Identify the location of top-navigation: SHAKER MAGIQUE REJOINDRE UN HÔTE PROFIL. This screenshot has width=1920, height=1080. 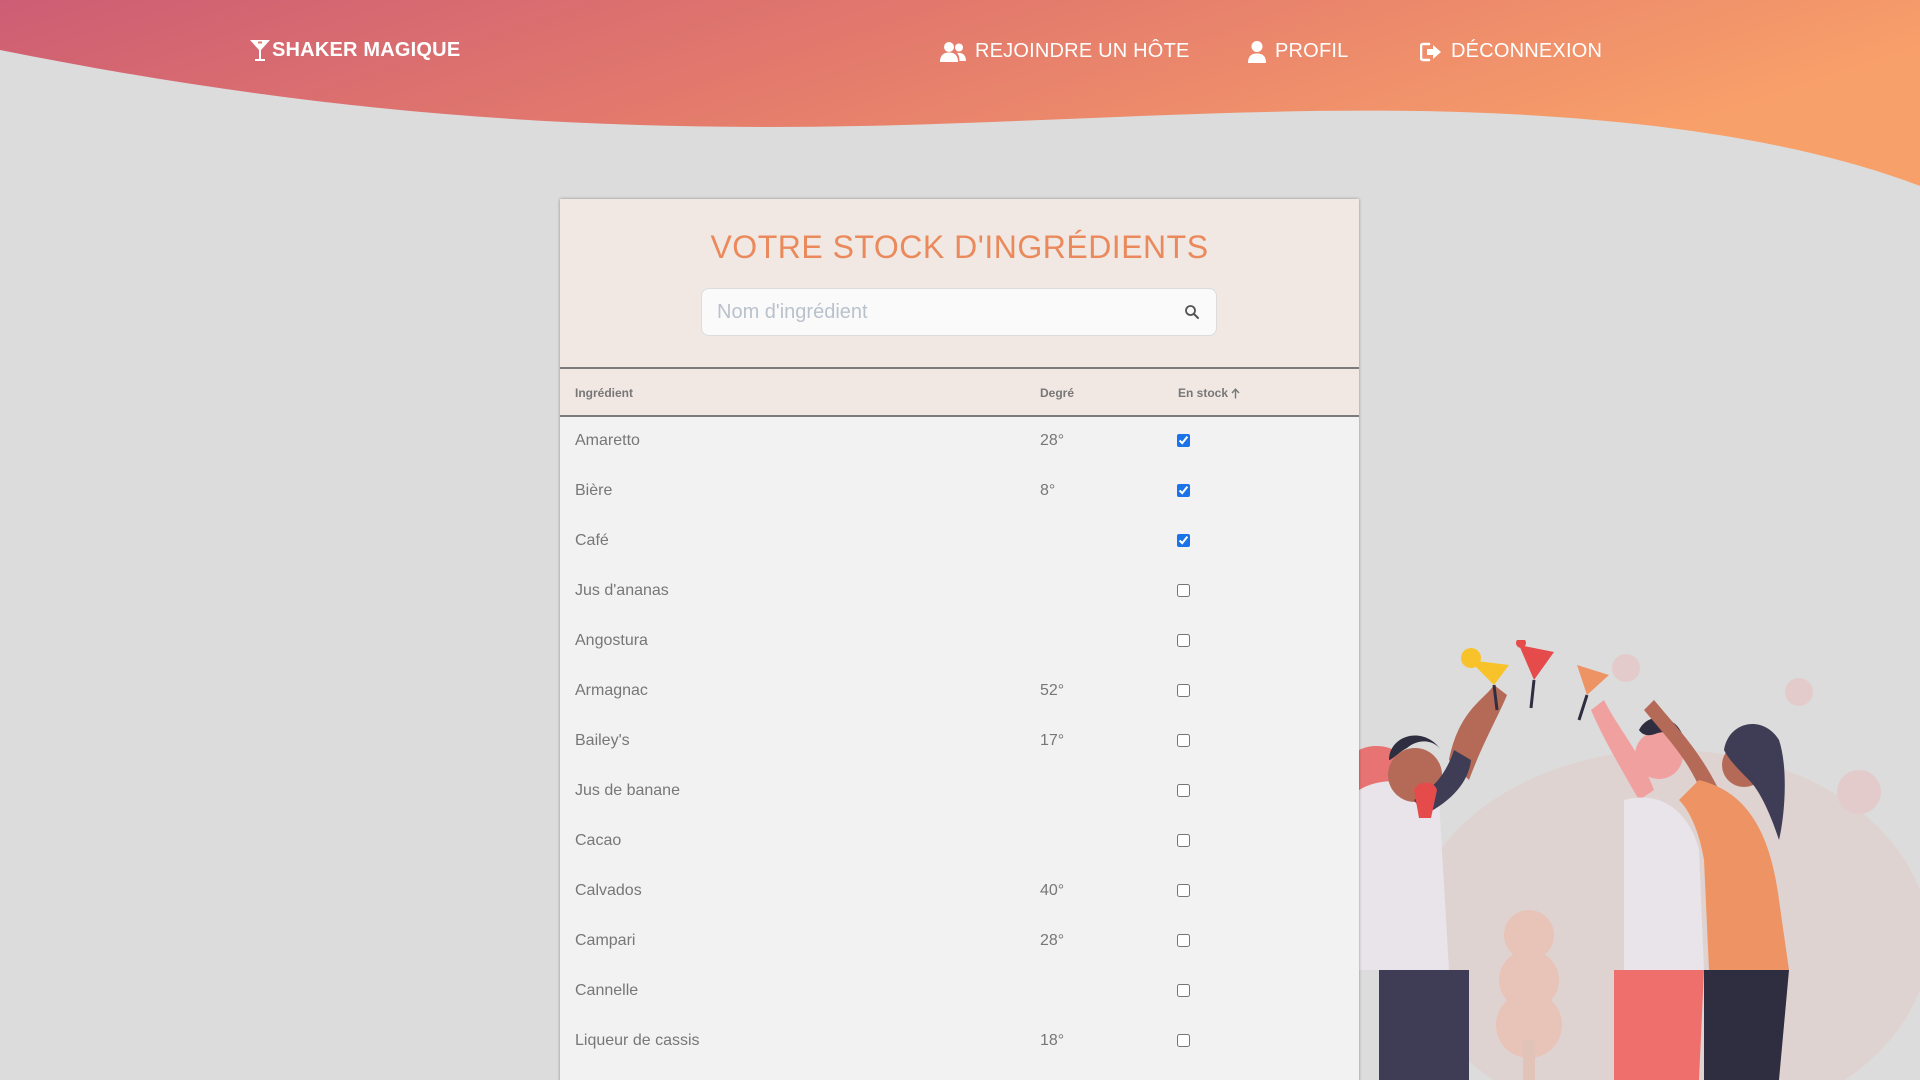
(960, 54).